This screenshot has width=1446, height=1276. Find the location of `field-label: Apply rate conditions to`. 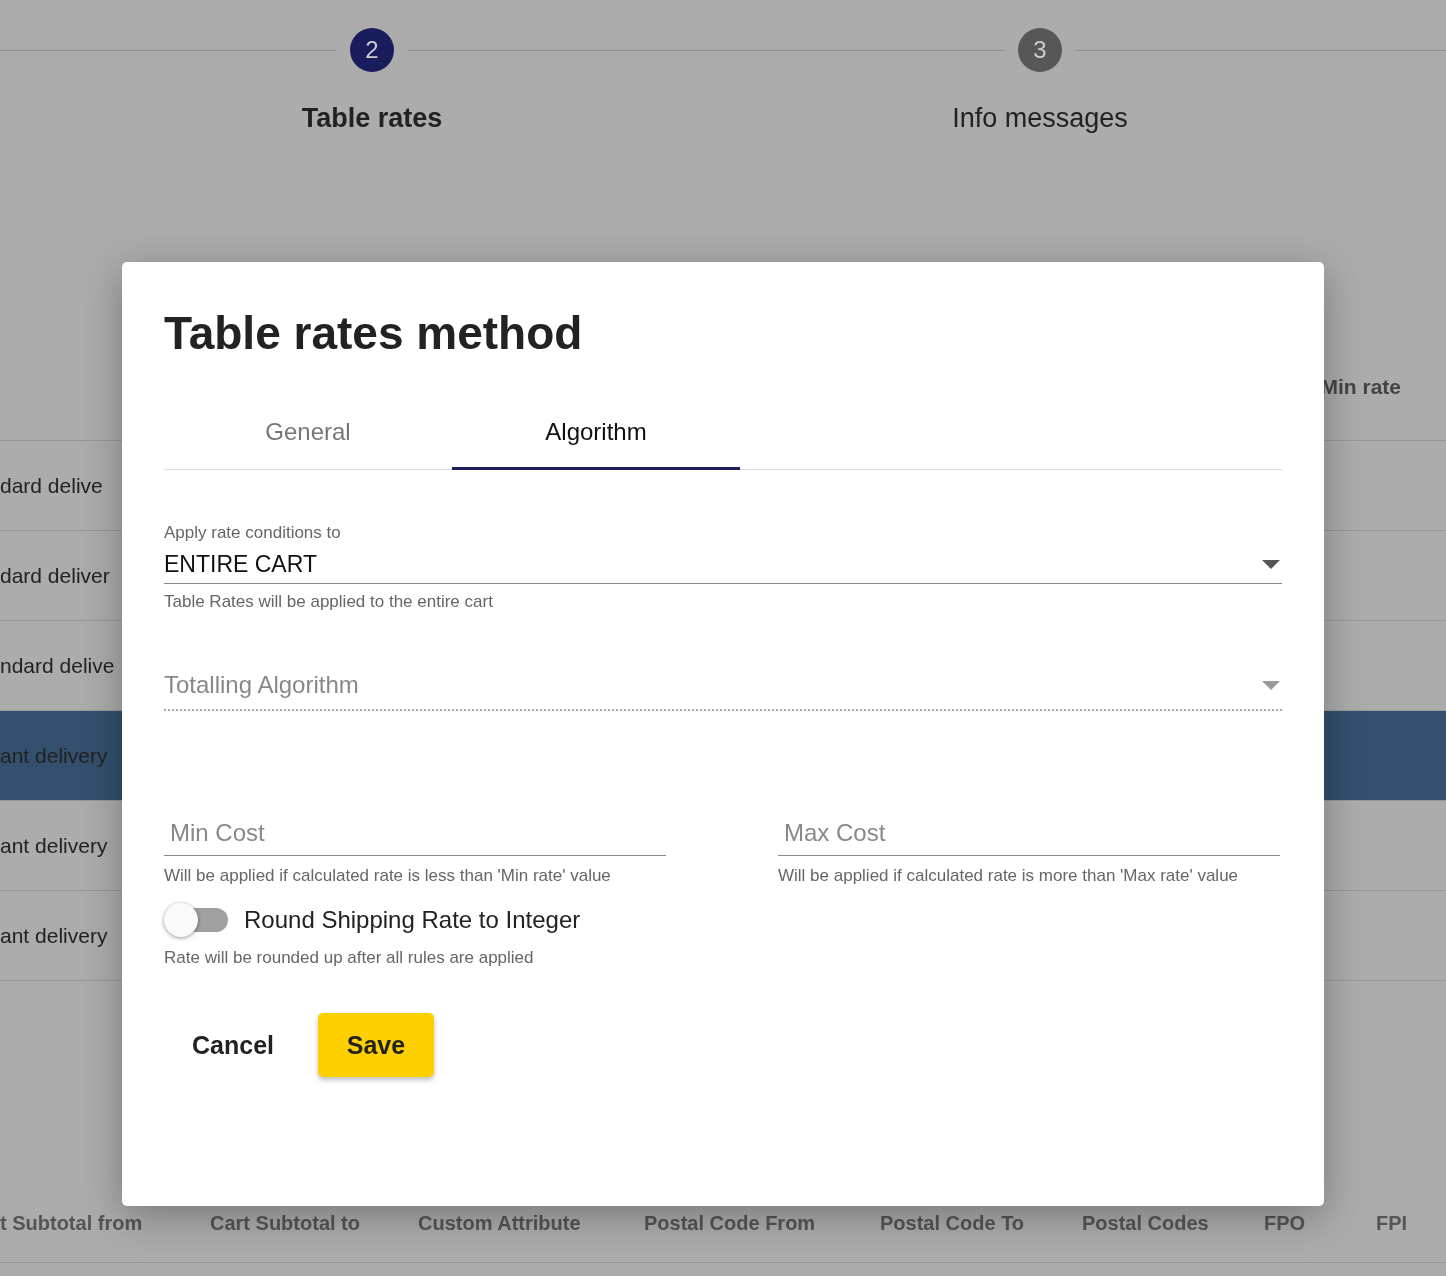

field-label: Apply rate conditions to is located at coordinates (253, 533).